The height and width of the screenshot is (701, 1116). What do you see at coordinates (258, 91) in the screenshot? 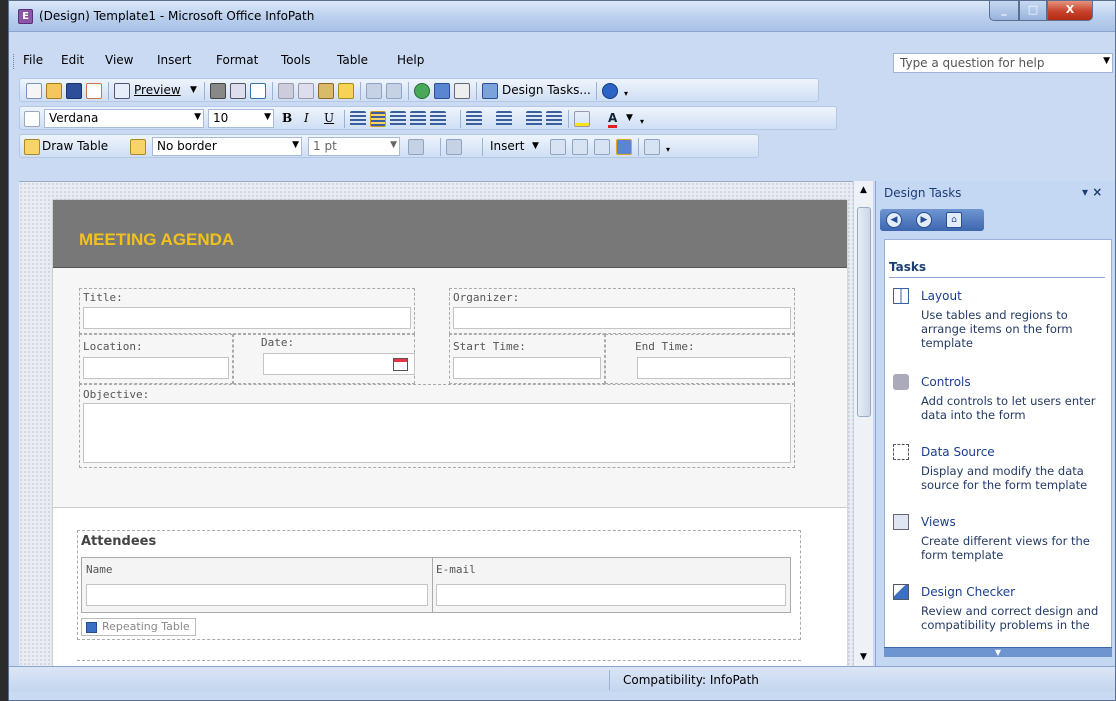
I see `spelling-icon` at bounding box center [258, 91].